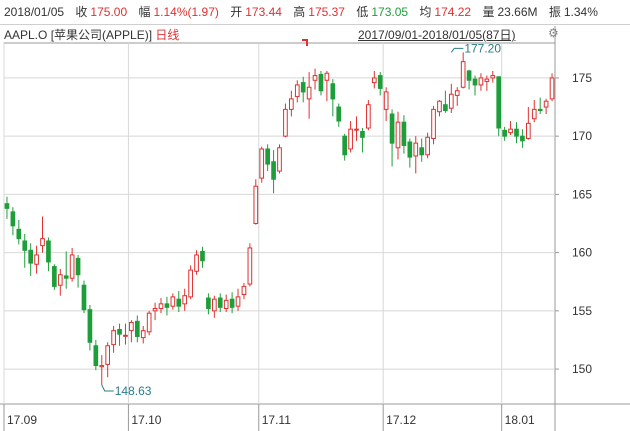 This screenshot has height=431, width=630. I want to click on annotation-leader, so click(107, 388).